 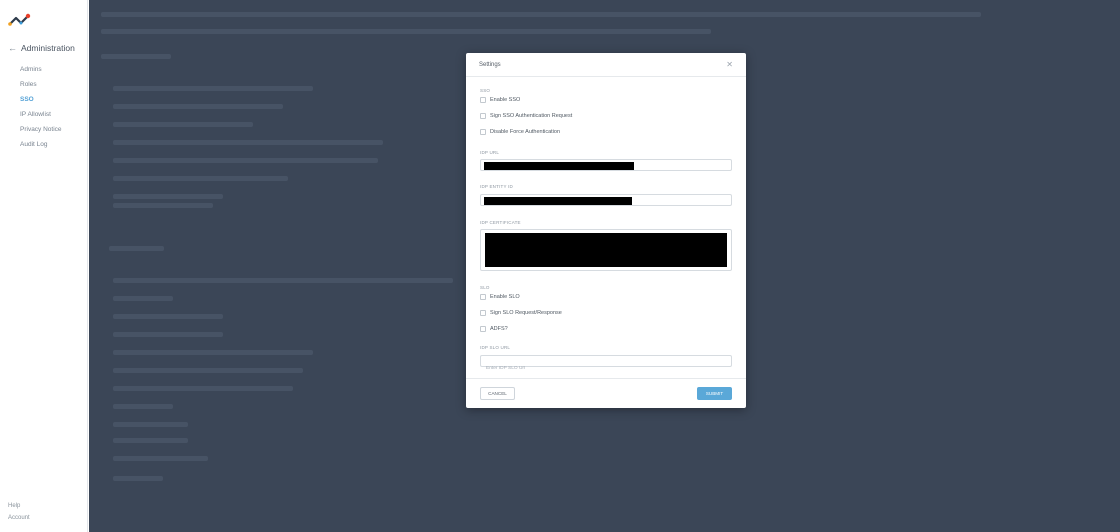 I want to click on checkbox-label: Sign SSO Authentication Request, so click(x=531, y=116).